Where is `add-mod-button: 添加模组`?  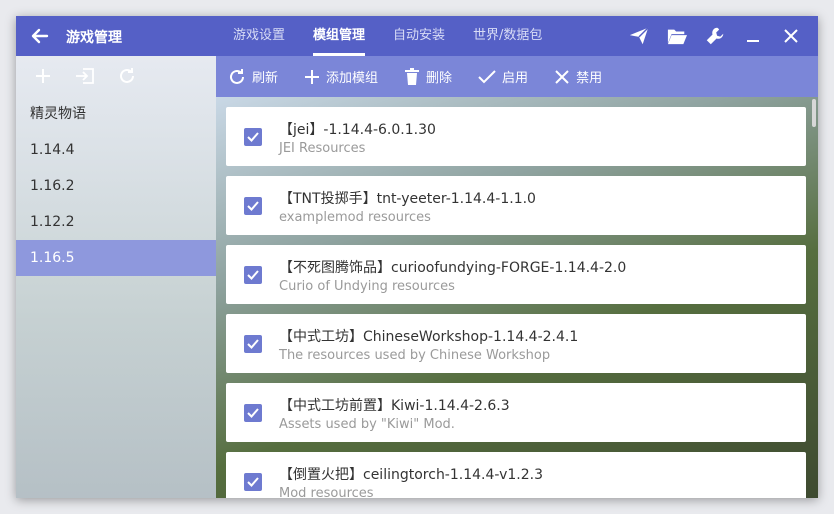
add-mod-button: 添加模组 is located at coordinates (354, 76).